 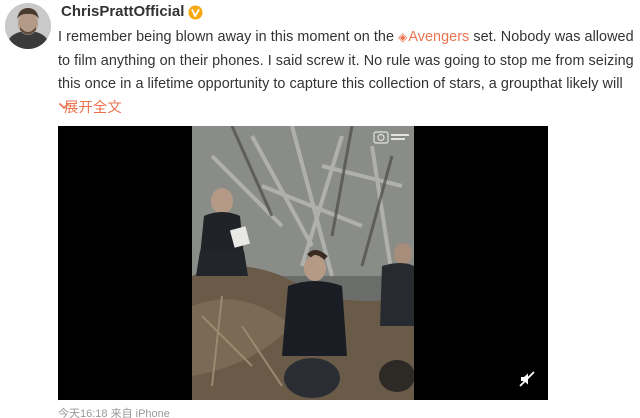 What do you see at coordinates (527, 379) in the screenshot?
I see `muted-speaker-icon` at bounding box center [527, 379].